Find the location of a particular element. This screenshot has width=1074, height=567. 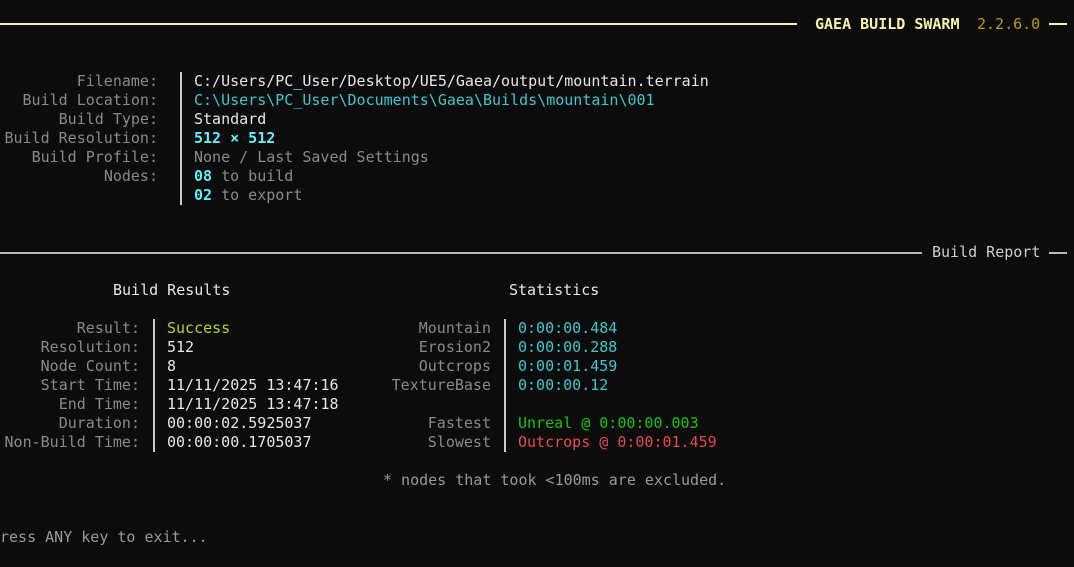

value-node-count: 8 is located at coordinates (172, 366).